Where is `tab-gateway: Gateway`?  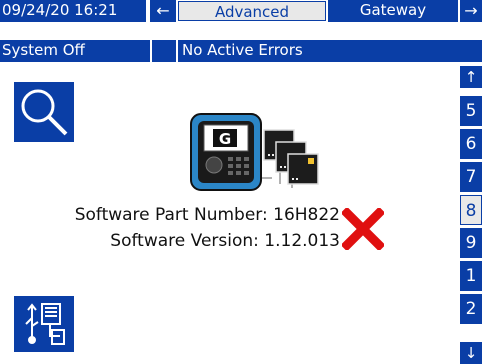 tab-gateway: Gateway is located at coordinates (393, 11).